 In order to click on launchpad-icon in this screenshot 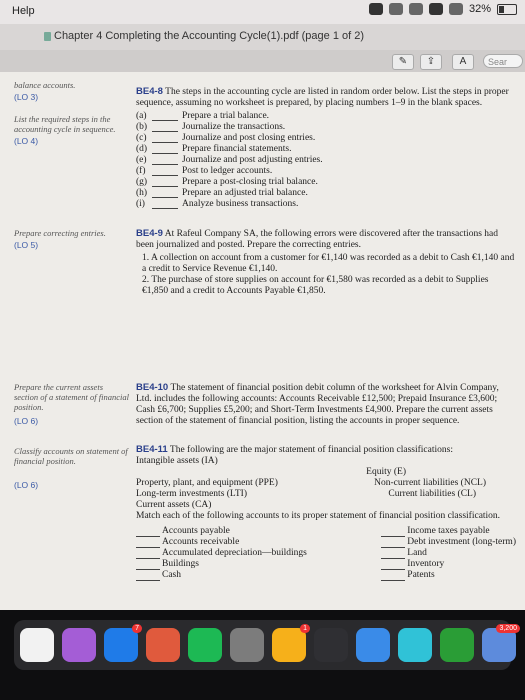, I will do `click(163, 645)`.